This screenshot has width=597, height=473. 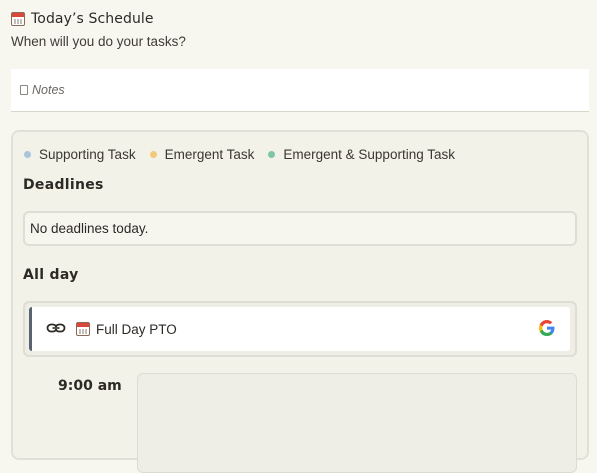 I want to click on legend-dot-supporting, so click(x=27, y=154).